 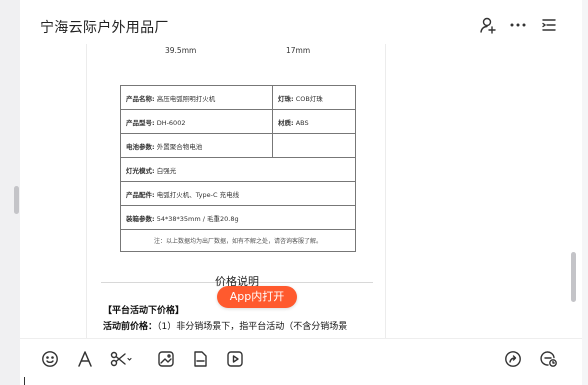 I want to click on share-icon, so click(x=513, y=359).